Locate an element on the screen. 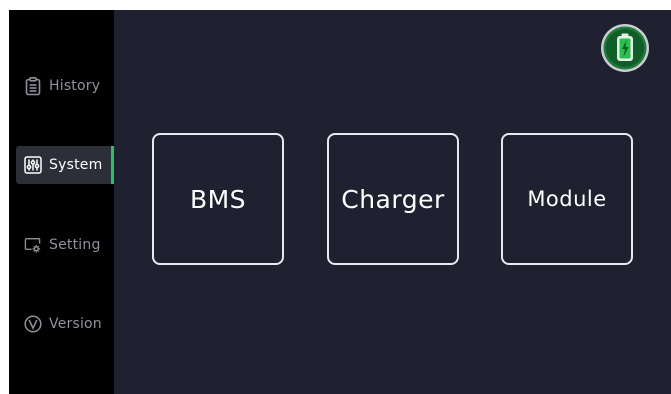 The width and height of the screenshot is (671, 394). sidebar-item-system: System is located at coordinates (65, 165).